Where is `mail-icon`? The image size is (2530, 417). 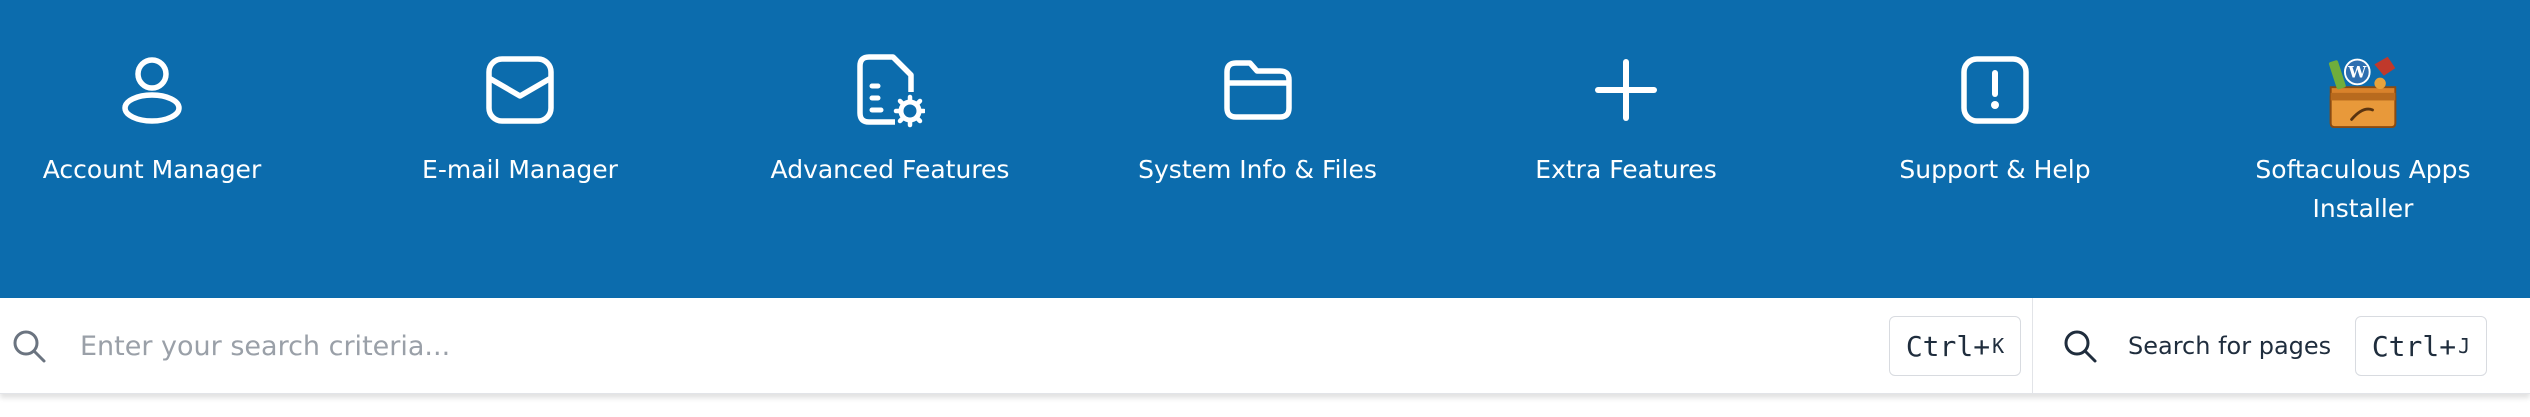
mail-icon is located at coordinates (520, 90).